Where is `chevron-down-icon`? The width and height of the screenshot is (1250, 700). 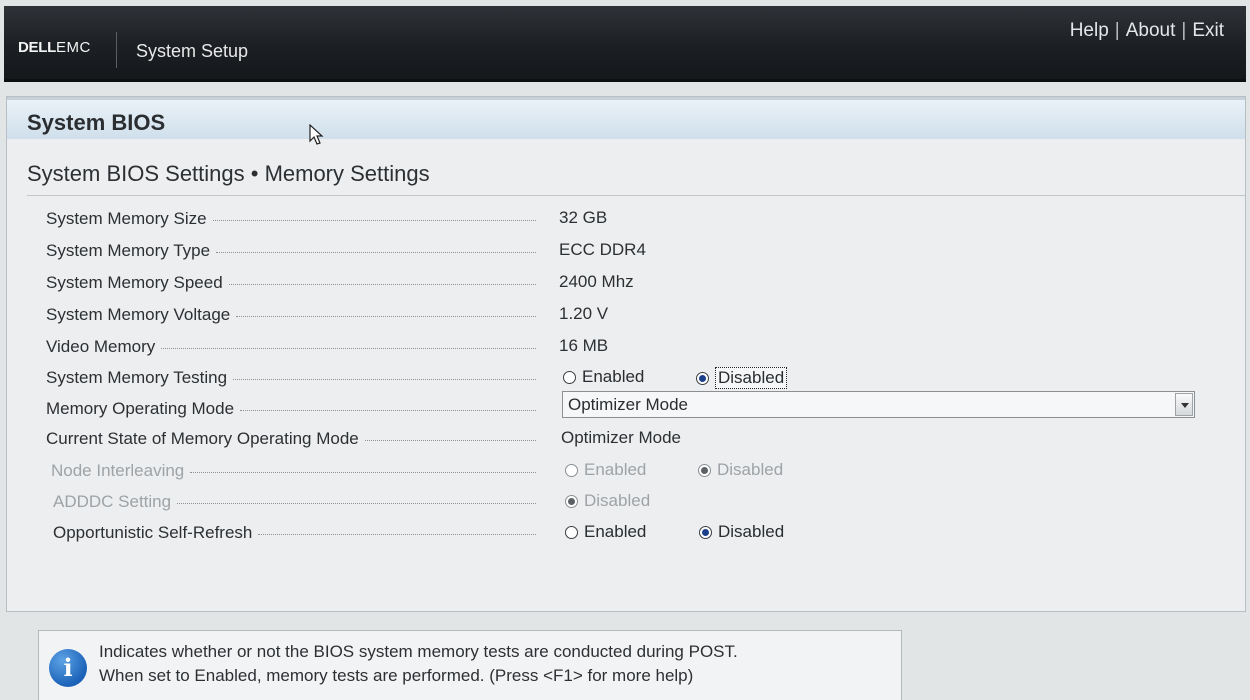
chevron-down-icon is located at coordinates (1184, 404).